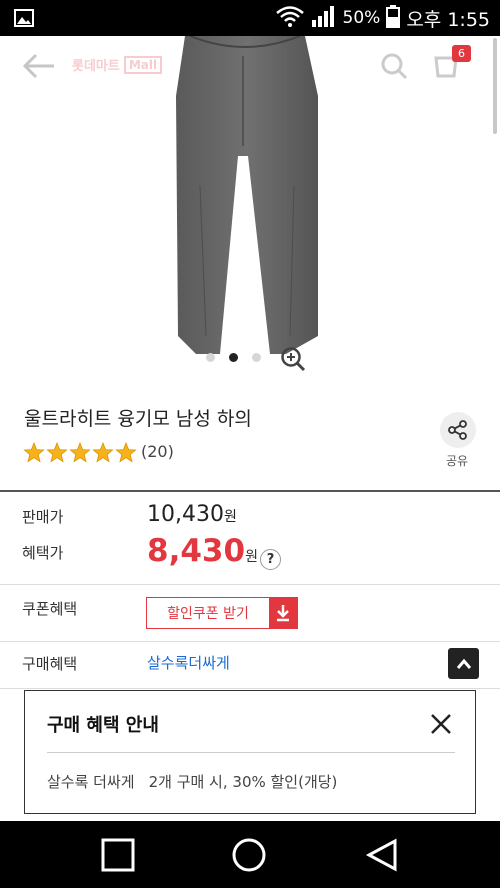 The height and width of the screenshot is (888, 500). Describe the element at coordinates (324, 18) in the screenshot. I see `signal-icon` at that location.